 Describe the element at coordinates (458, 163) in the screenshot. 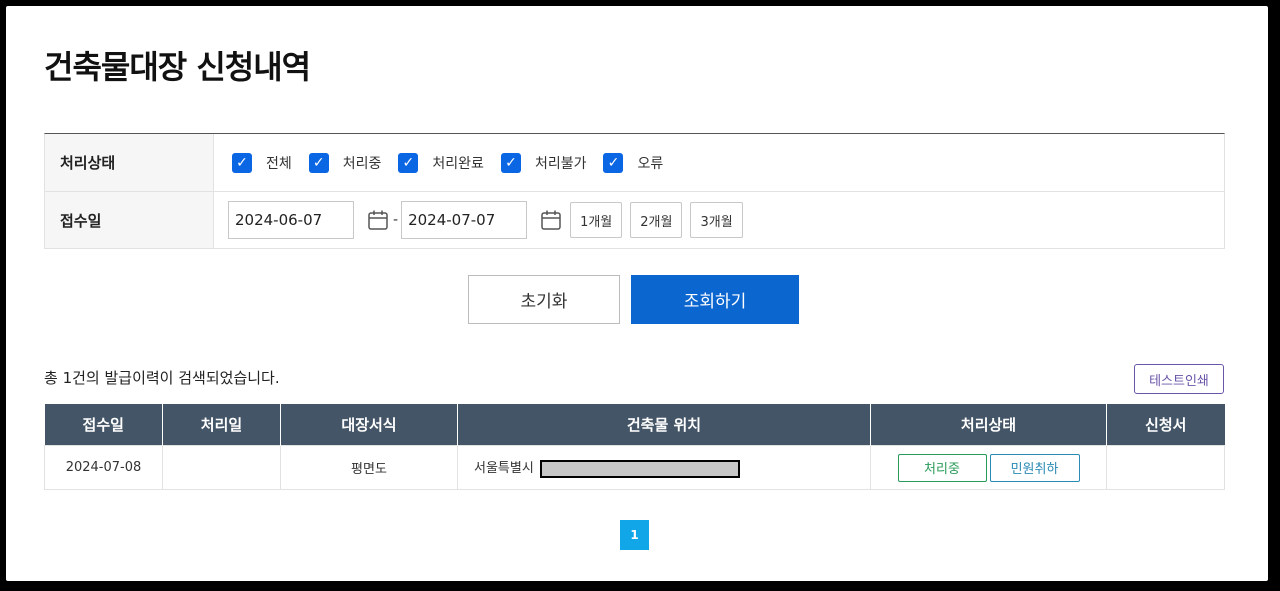

I see `checkbox-label: 처리완료` at that location.